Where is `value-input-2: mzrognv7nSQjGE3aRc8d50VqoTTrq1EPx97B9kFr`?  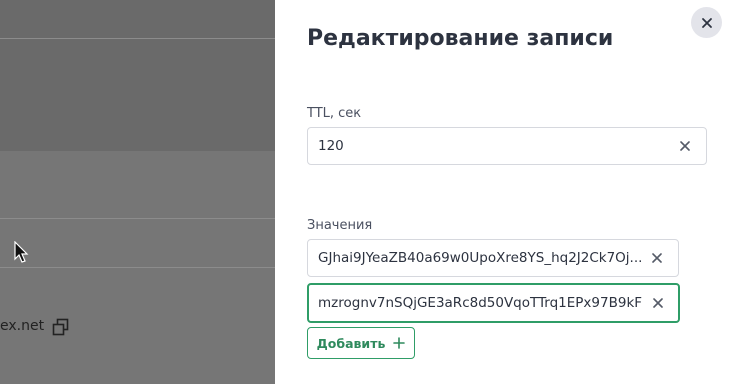
value-input-2: mzrognv7nSQjGE3aRc8d50VqoTTrq1EPx97B9kFr is located at coordinates (493, 303).